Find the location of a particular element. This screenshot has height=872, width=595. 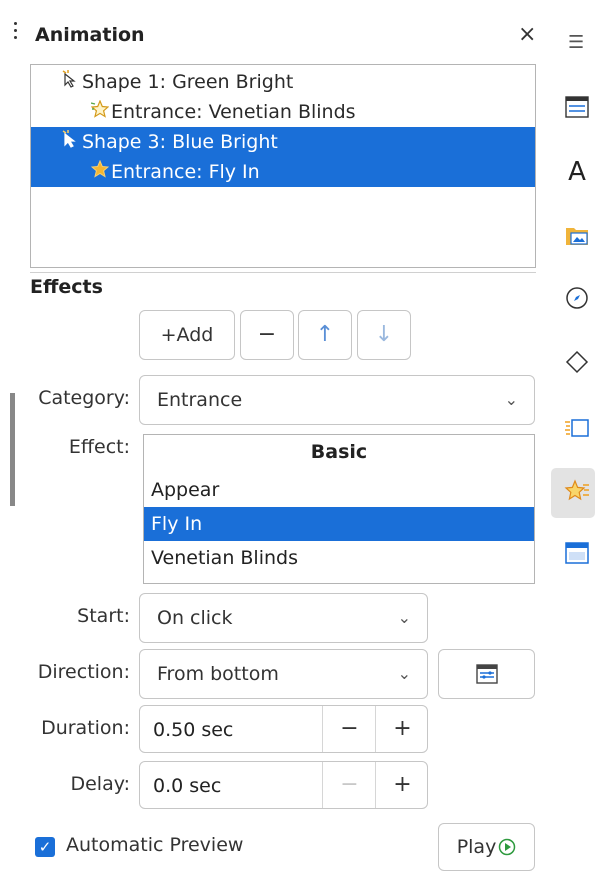

options-icon is located at coordinates (486, 674).